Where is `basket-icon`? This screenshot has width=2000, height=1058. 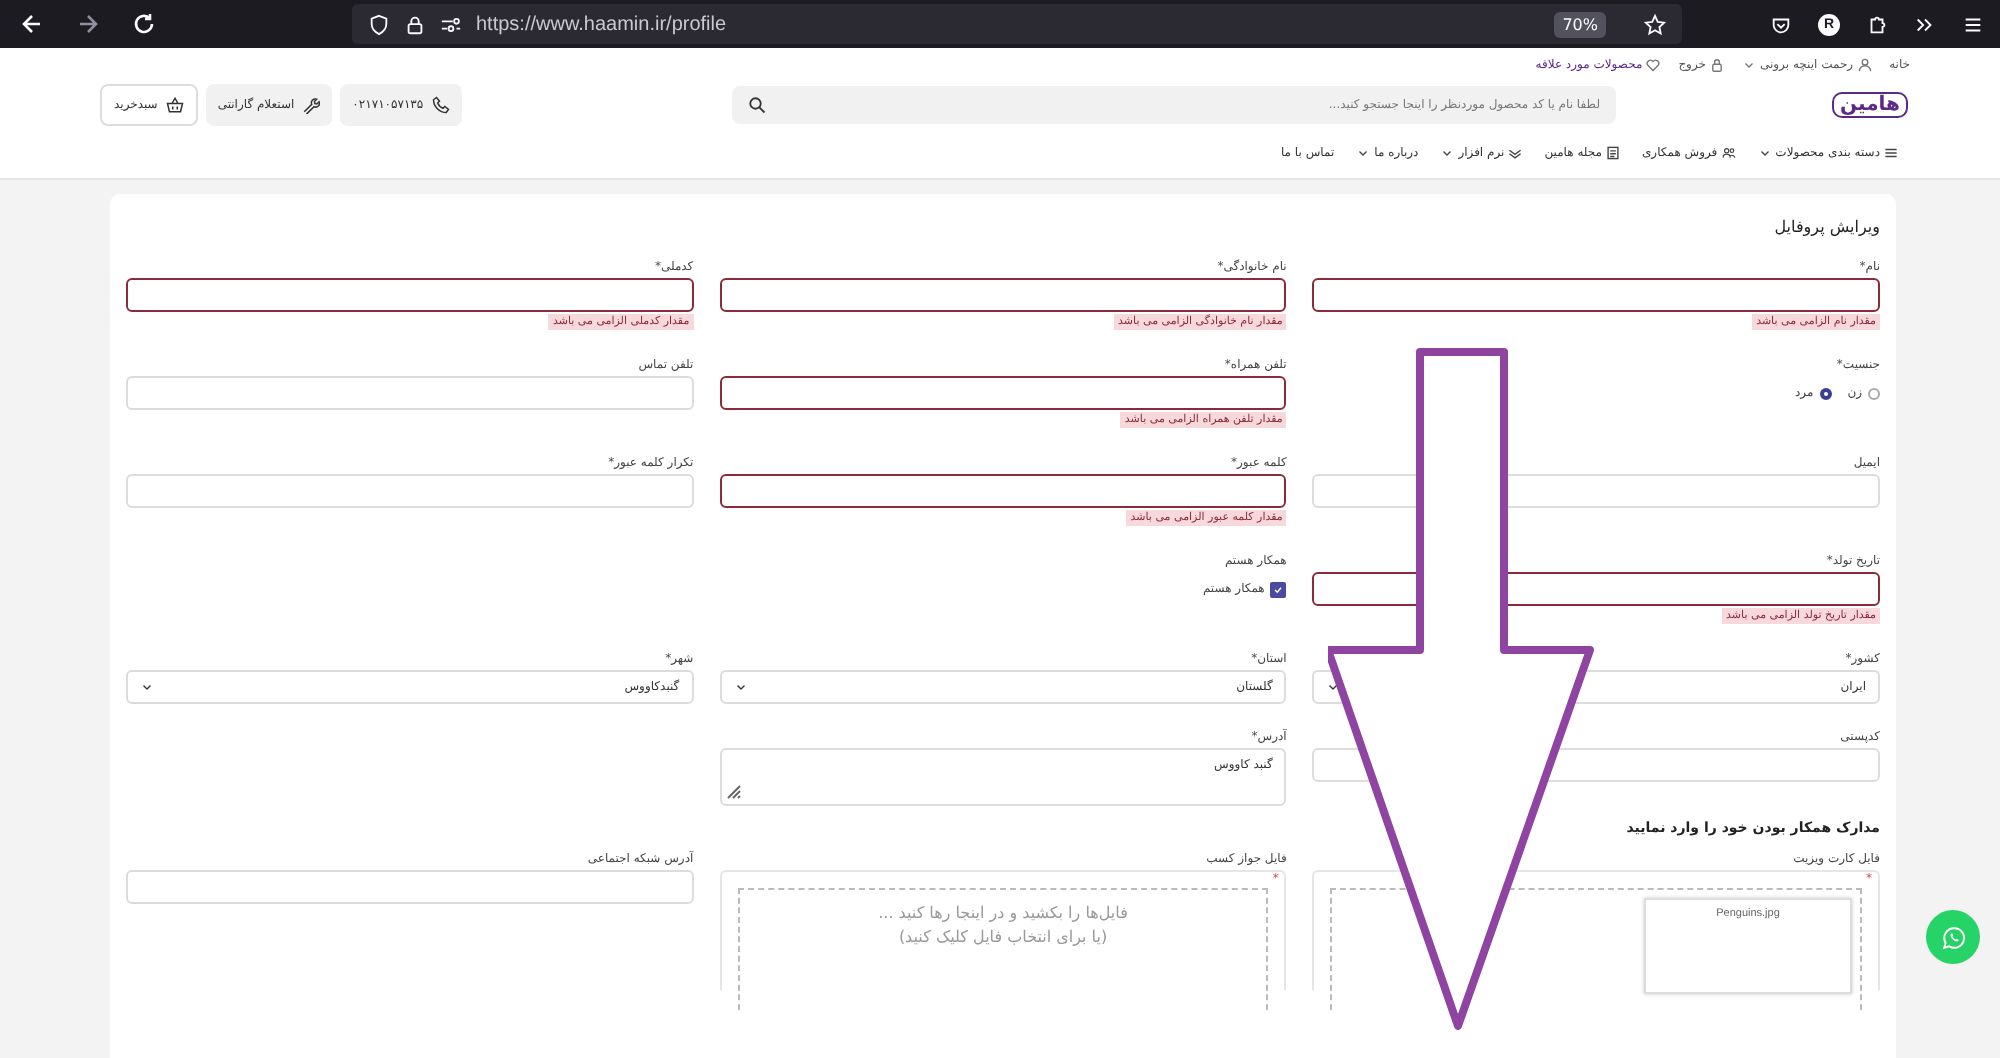
basket-icon is located at coordinates (174, 104).